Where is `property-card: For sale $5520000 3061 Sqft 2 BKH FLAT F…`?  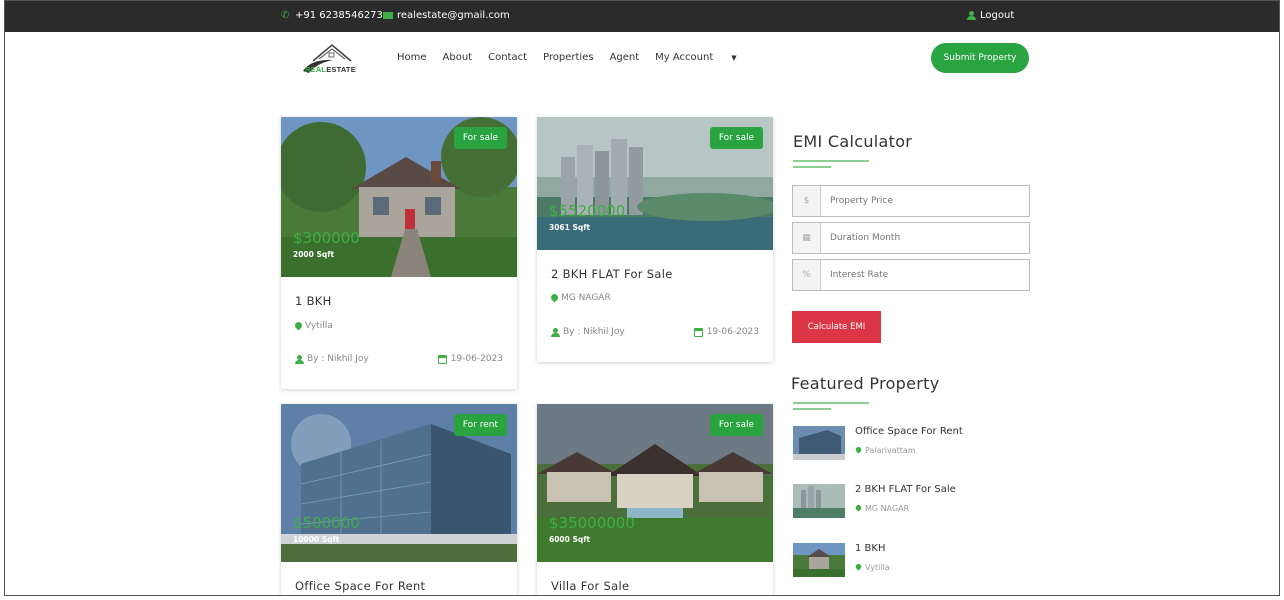
property-card: For sale $5520000 3061 Sqft 2 BKH FLAT F… is located at coordinates (655, 239).